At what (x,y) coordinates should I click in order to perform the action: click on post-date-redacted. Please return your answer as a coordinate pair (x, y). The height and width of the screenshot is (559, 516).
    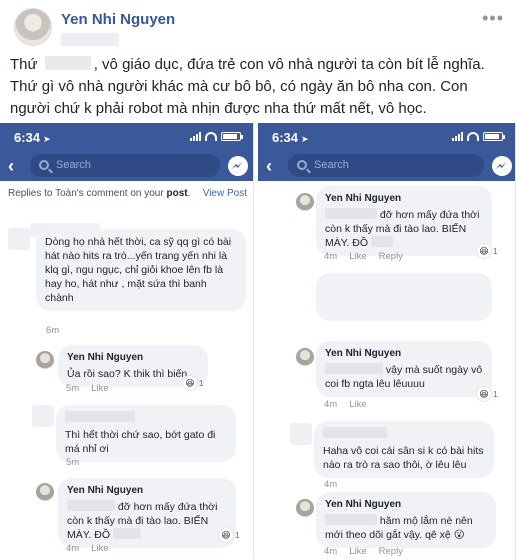
    Looking at the image, I should click on (90, 39).